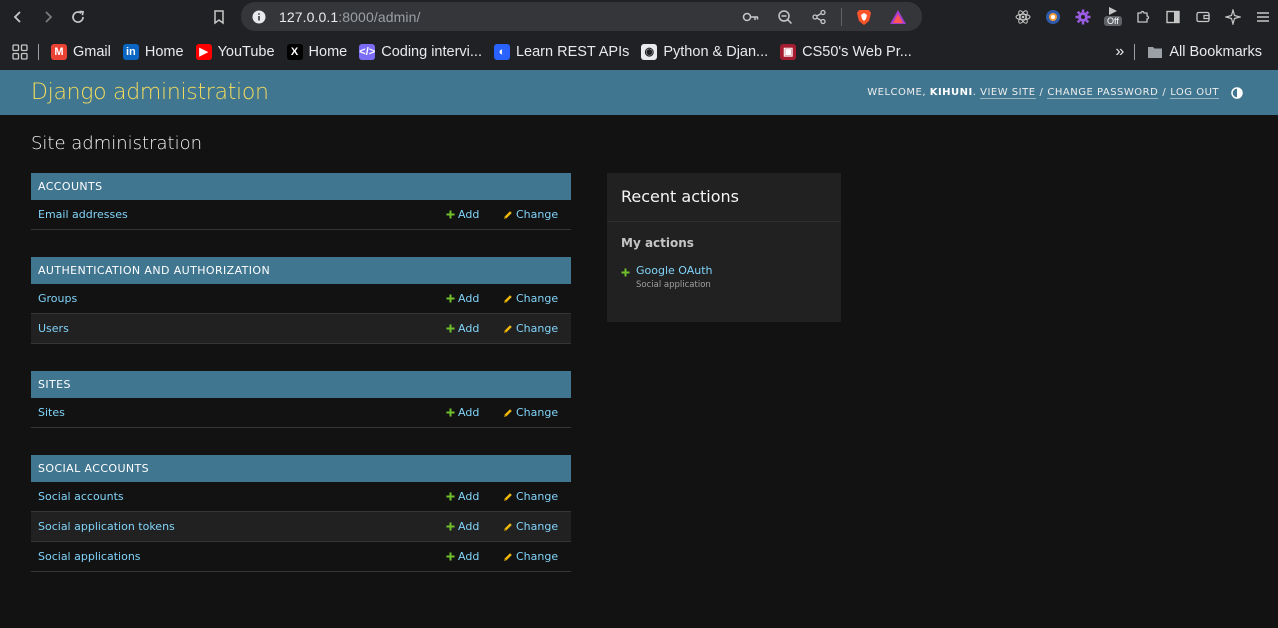 The height and width of the screenshot is (628, 1278). I want to click on brave-shields-button, so click(864, 17).